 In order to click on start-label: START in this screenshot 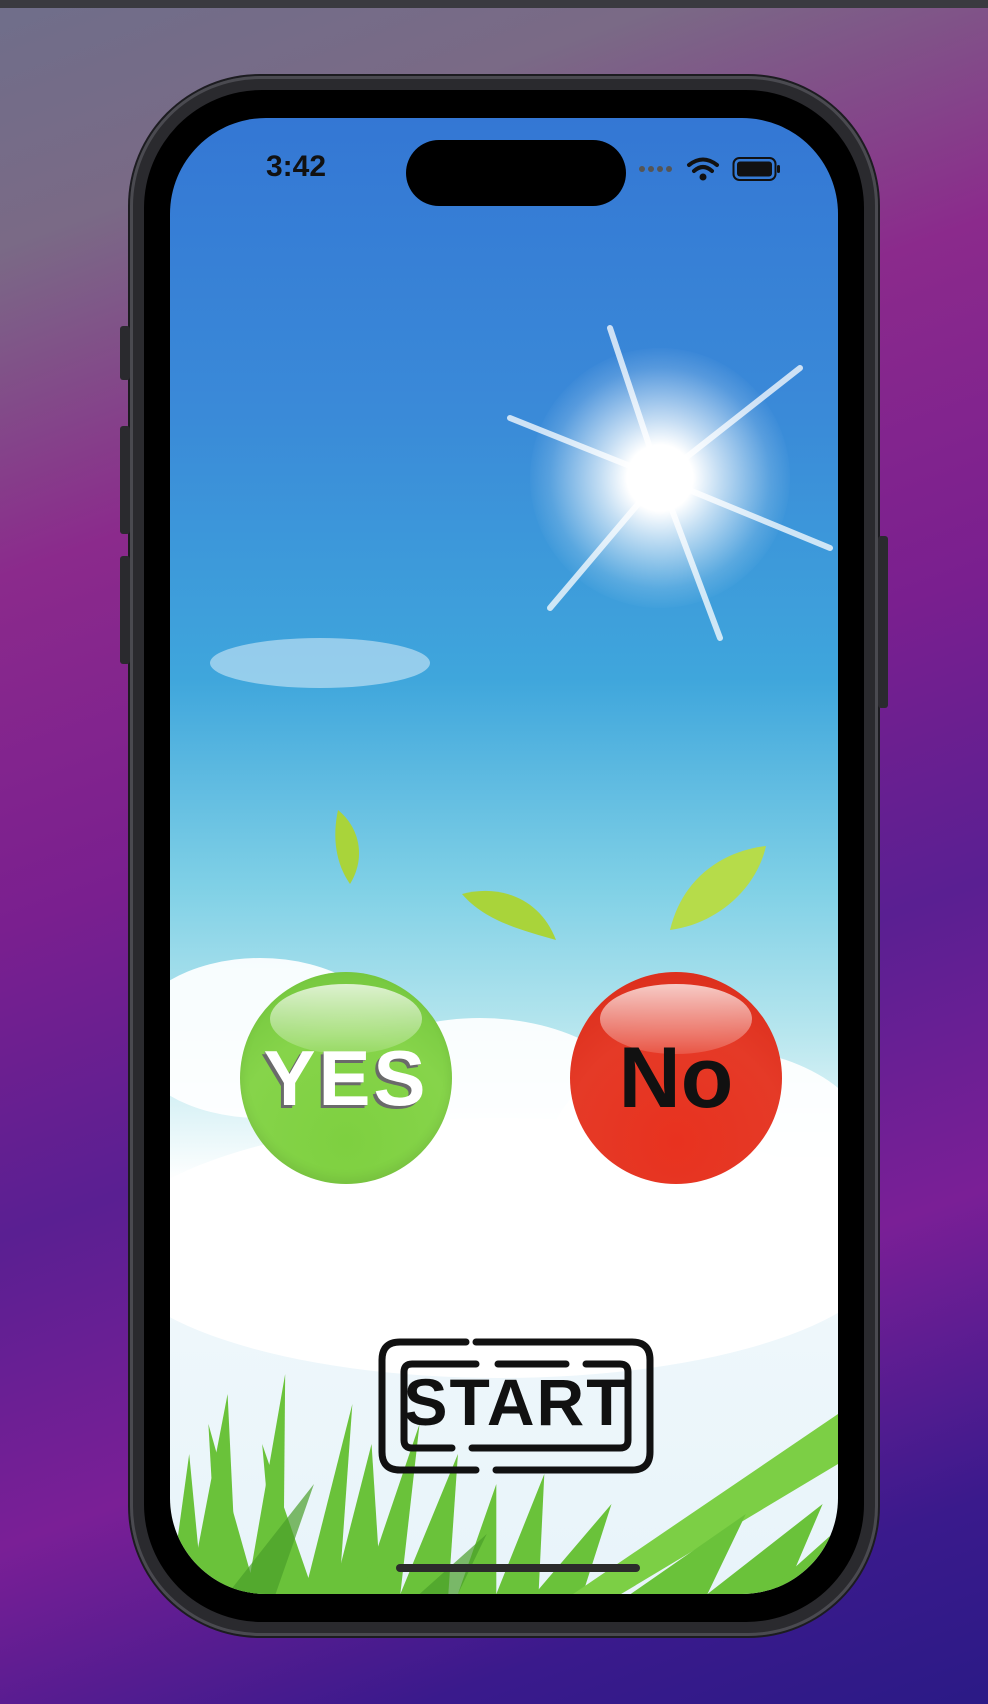, I will do `click(516, 1402)`.